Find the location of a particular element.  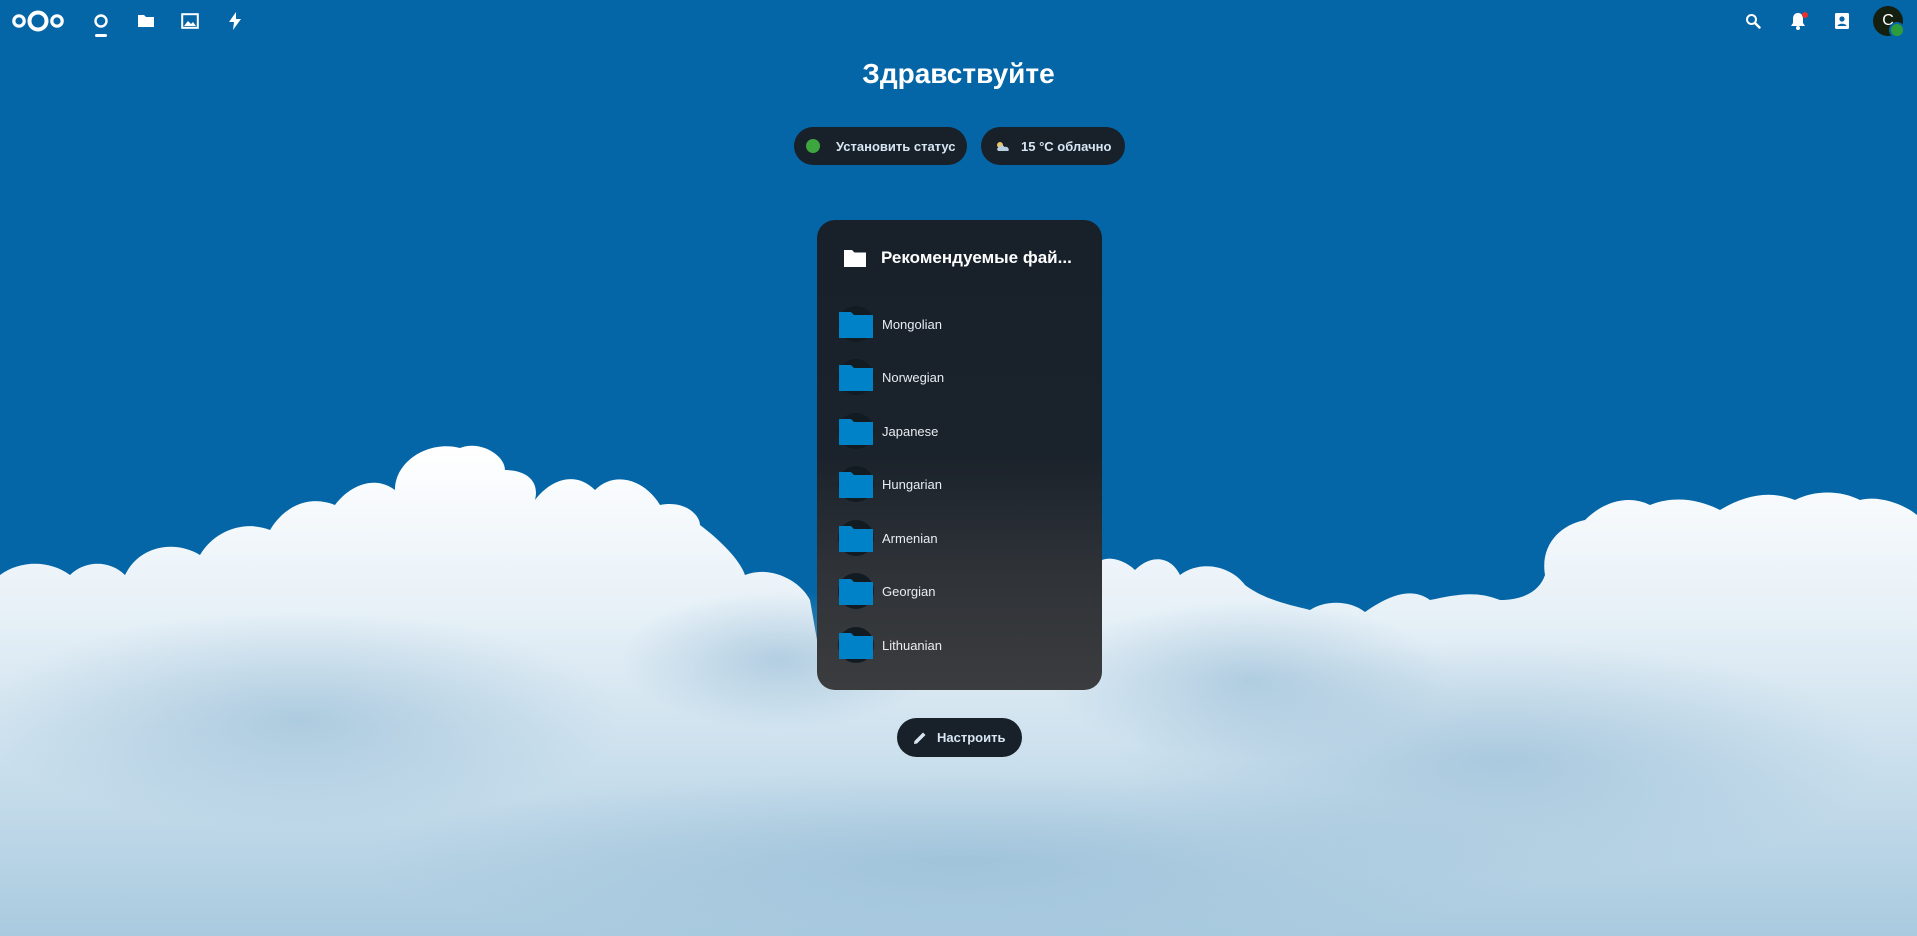

file-name: Mongolian is located at coordinates (912, 324).